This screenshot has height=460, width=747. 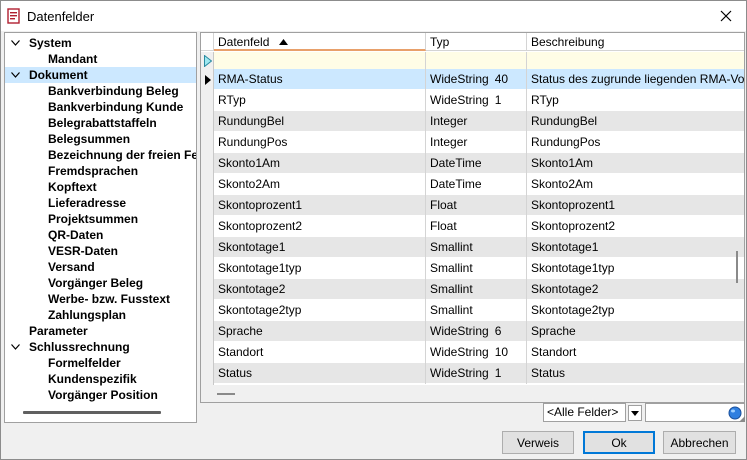 What do you see at coordinates (100, 75) in the screenshot?
I see `tree-node: Dokument` at bounding box center [100, 75].